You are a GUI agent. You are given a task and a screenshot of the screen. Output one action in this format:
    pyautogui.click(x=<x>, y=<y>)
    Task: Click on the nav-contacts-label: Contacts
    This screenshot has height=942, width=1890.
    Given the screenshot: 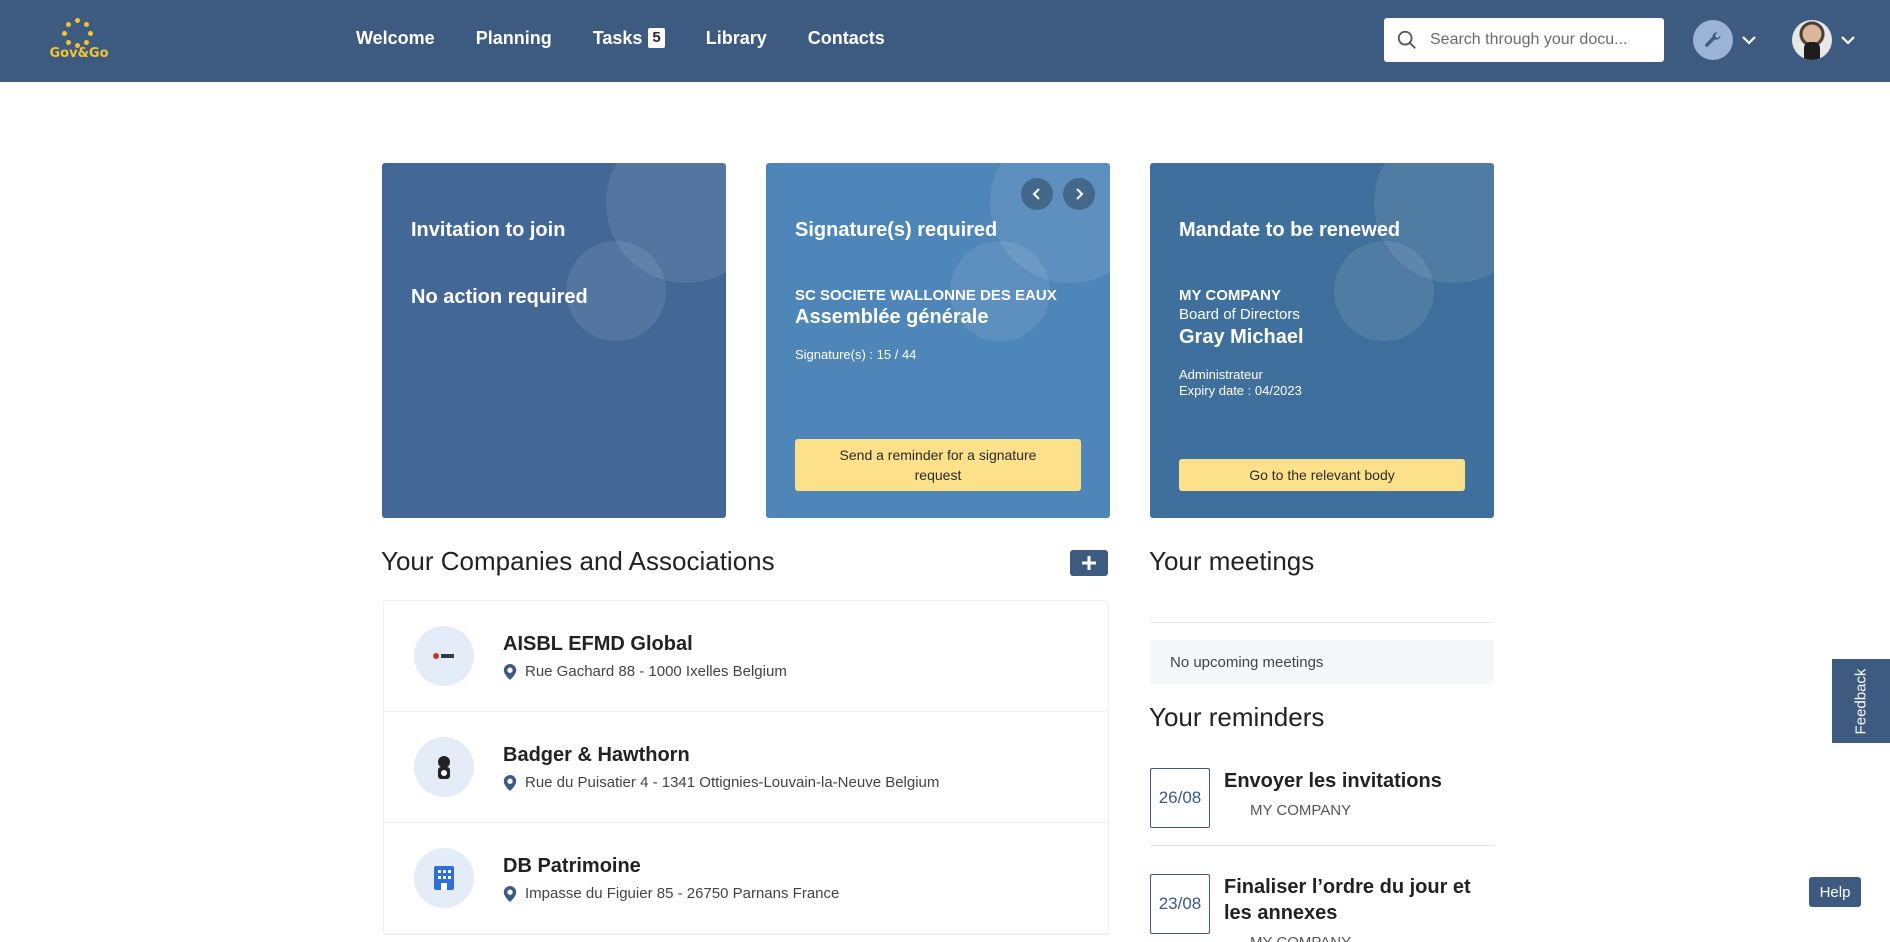 What is the action you would take?
    pyautogui.click(x=846, y=37)
    